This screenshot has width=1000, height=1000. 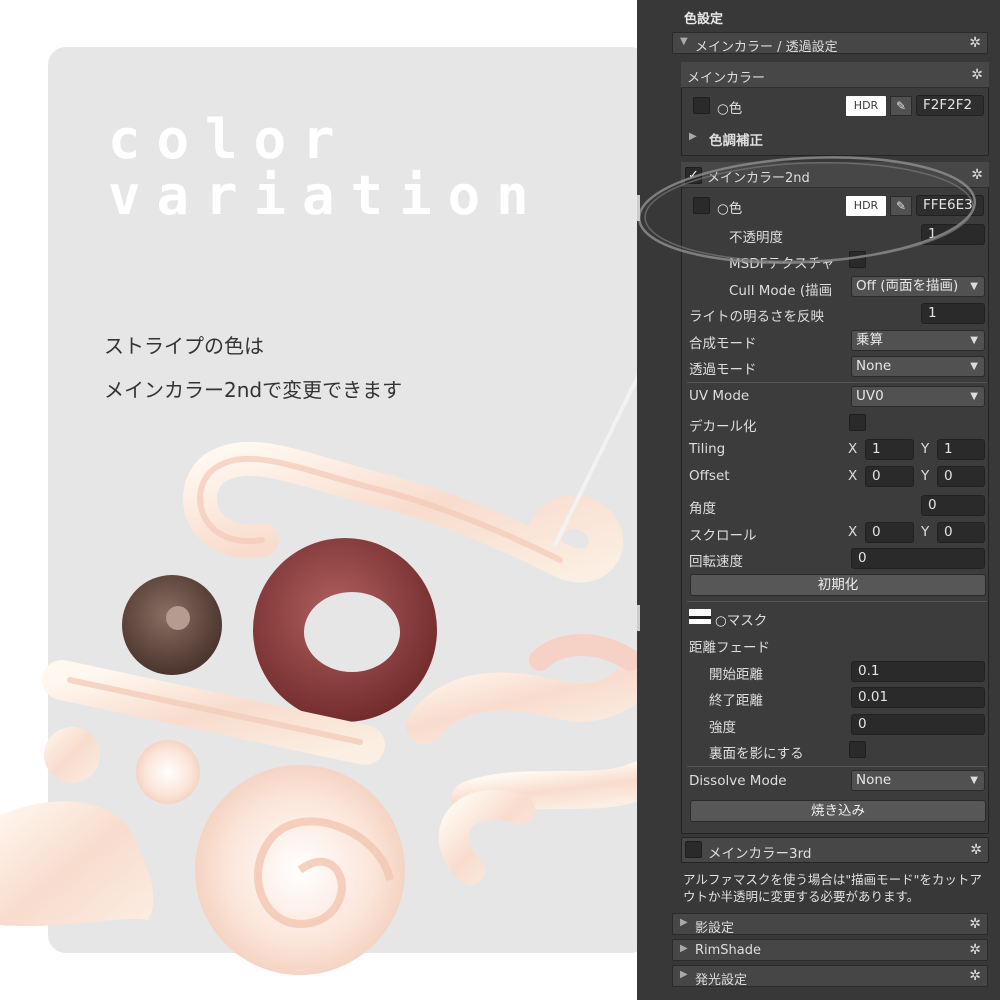 I want to click on alpha-mode-dropdown: None ▼, so click(x=918, y=366).